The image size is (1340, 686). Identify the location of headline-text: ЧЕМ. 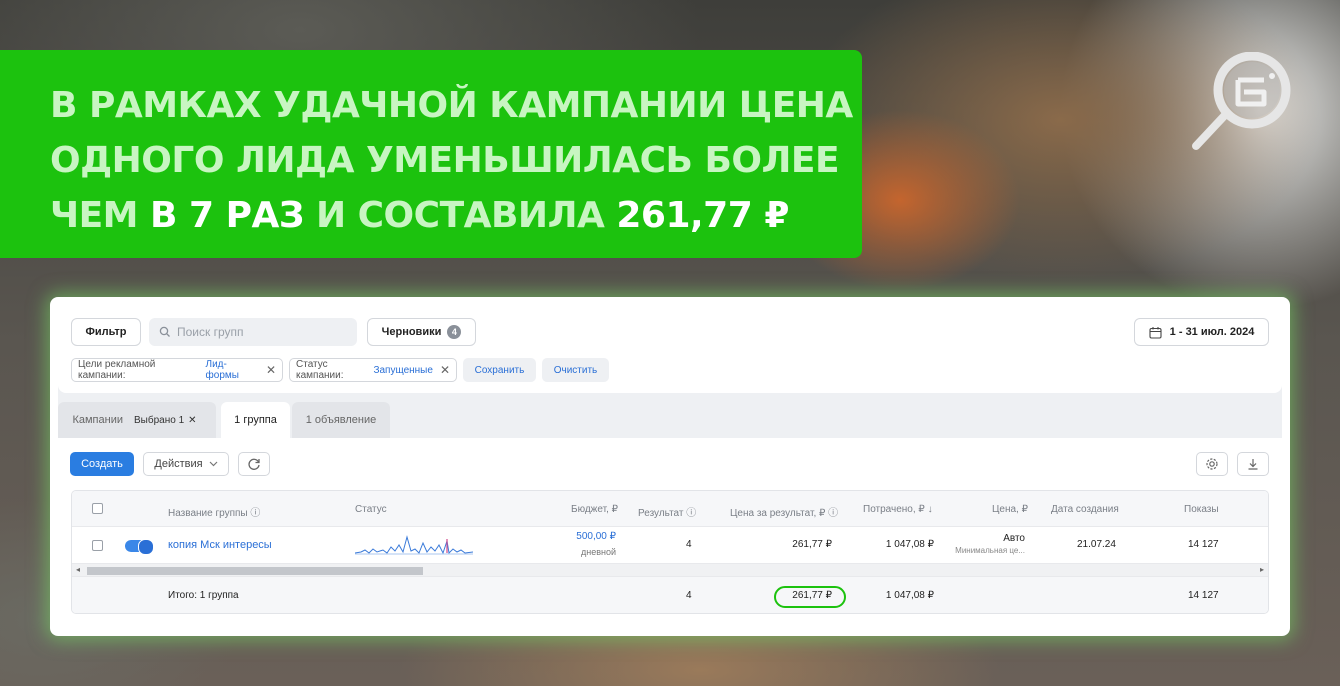
(100, 215).